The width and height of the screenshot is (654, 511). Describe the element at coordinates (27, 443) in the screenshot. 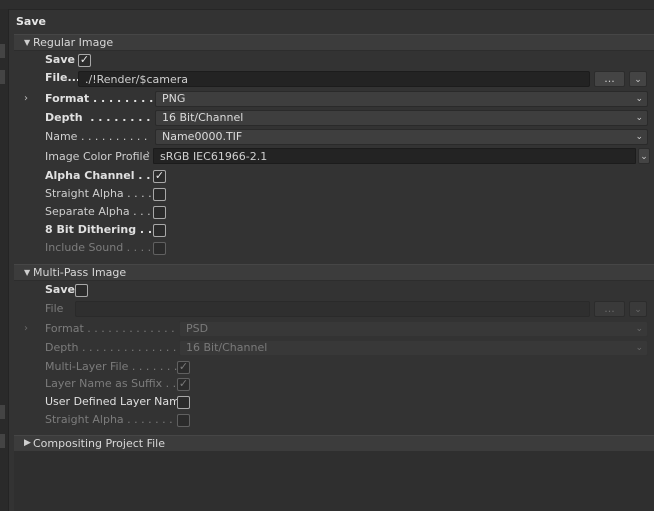

I see `triangle-right-icon: ▶` at that location.